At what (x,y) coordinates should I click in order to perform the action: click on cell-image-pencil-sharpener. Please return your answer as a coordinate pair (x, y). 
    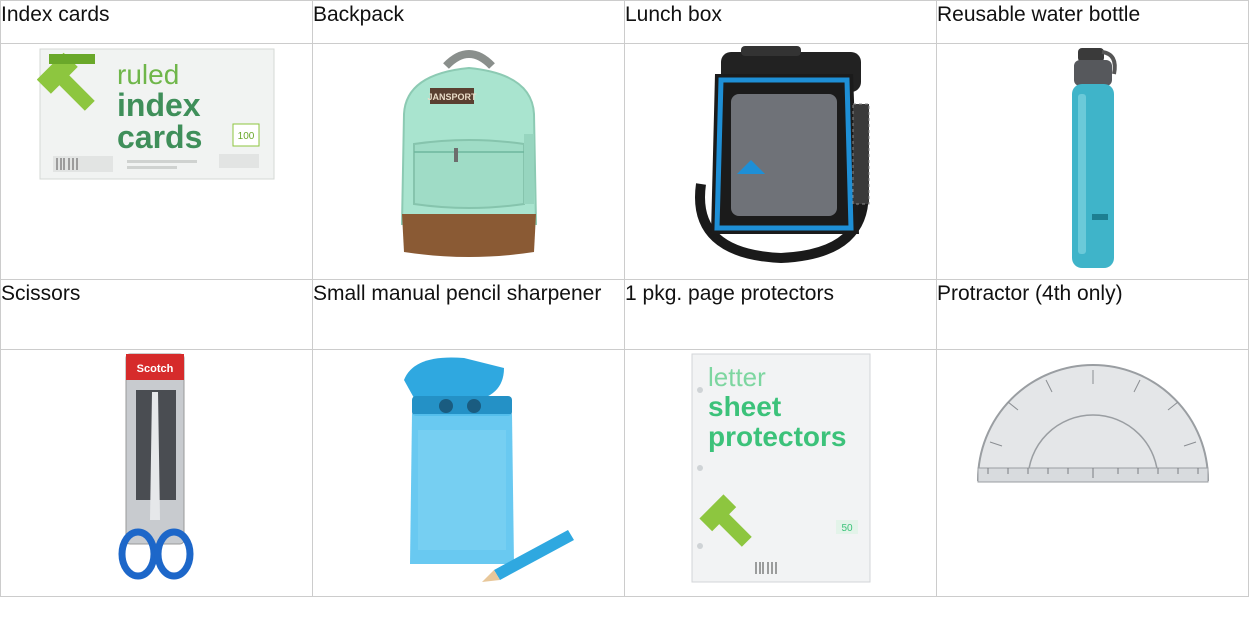
    Looking at the image, I should click on (468, 473).